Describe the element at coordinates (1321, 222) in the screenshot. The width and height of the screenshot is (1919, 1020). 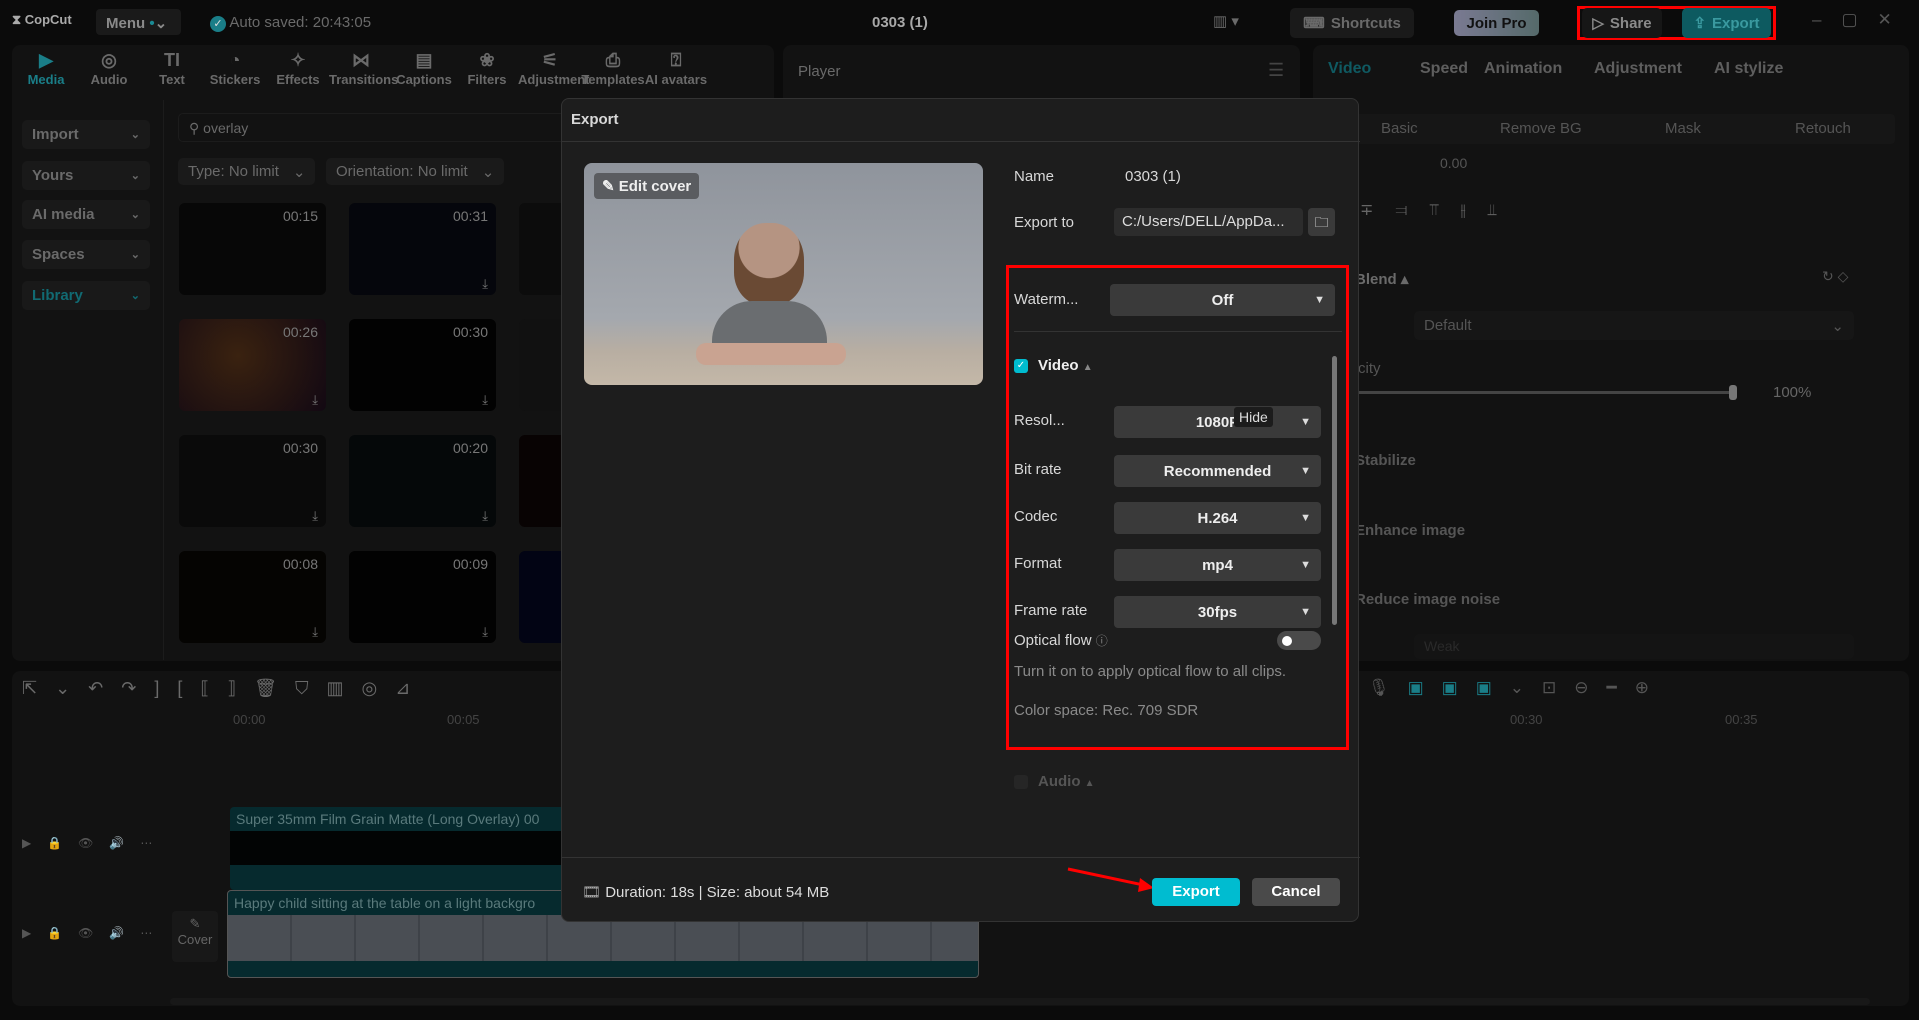
I see `folder-browse-button: 🗀` at that location.